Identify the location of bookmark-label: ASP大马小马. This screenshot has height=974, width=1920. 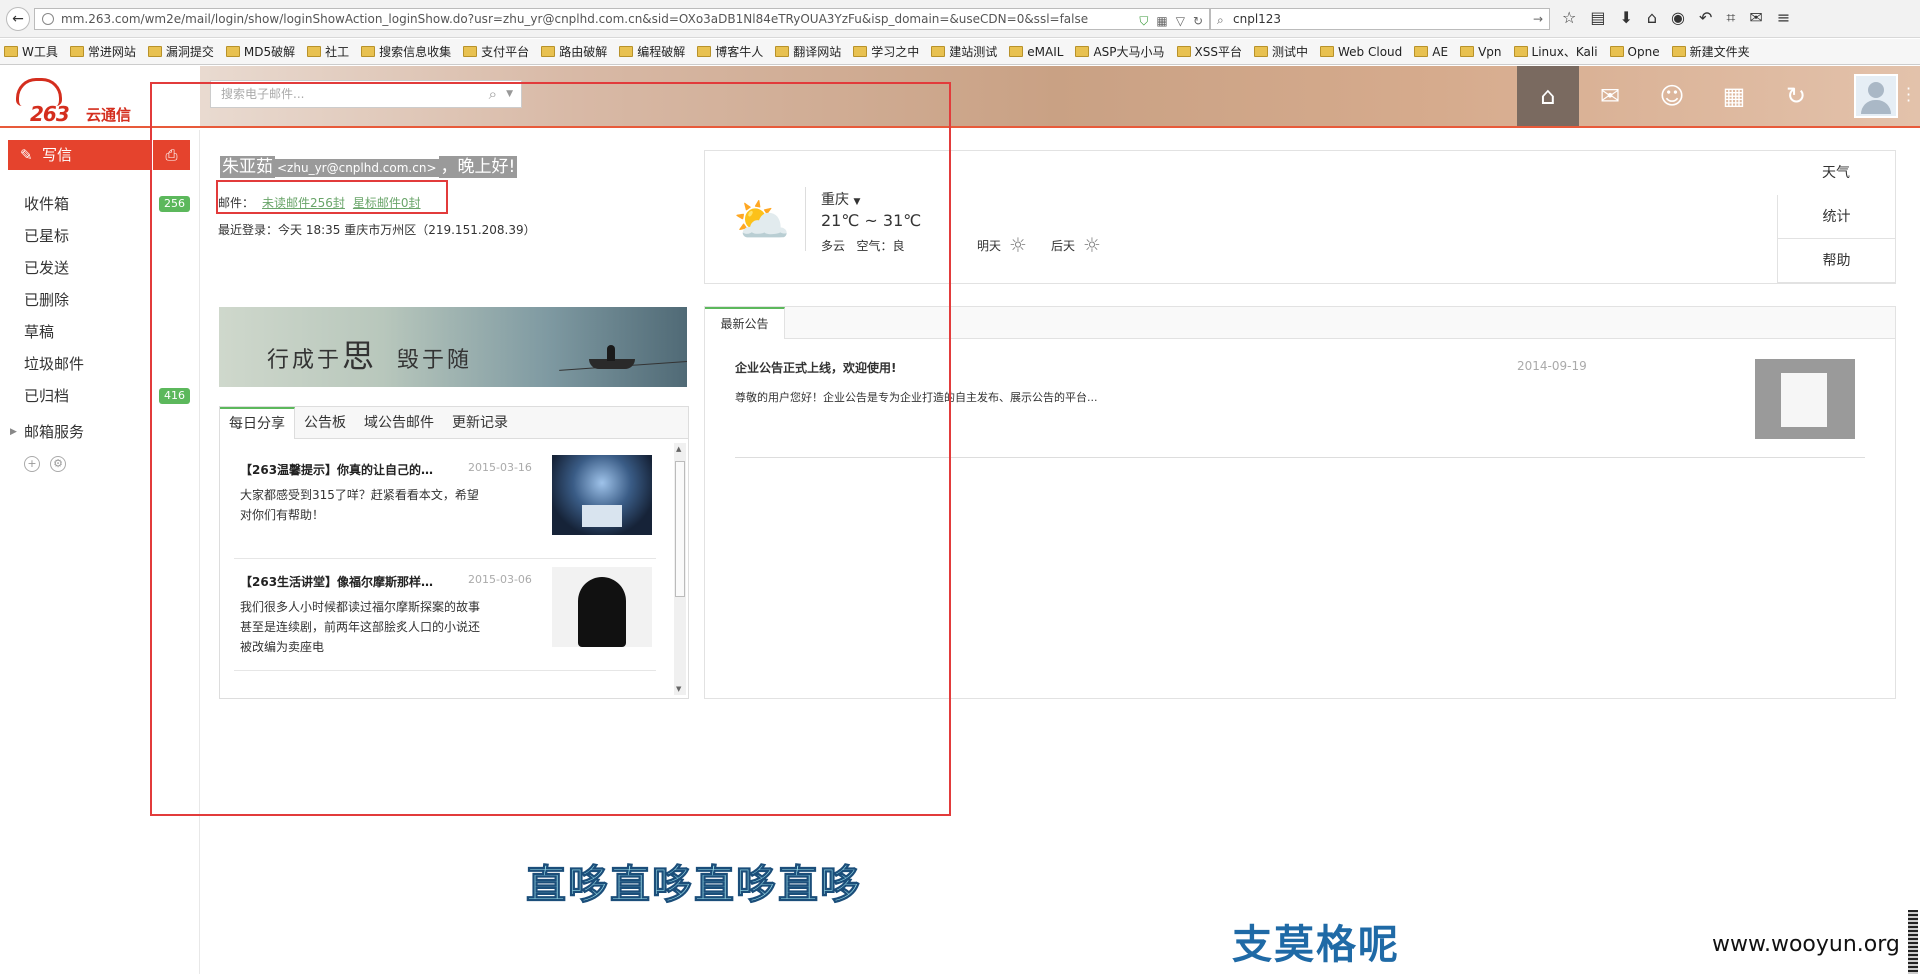
(1129, 52).